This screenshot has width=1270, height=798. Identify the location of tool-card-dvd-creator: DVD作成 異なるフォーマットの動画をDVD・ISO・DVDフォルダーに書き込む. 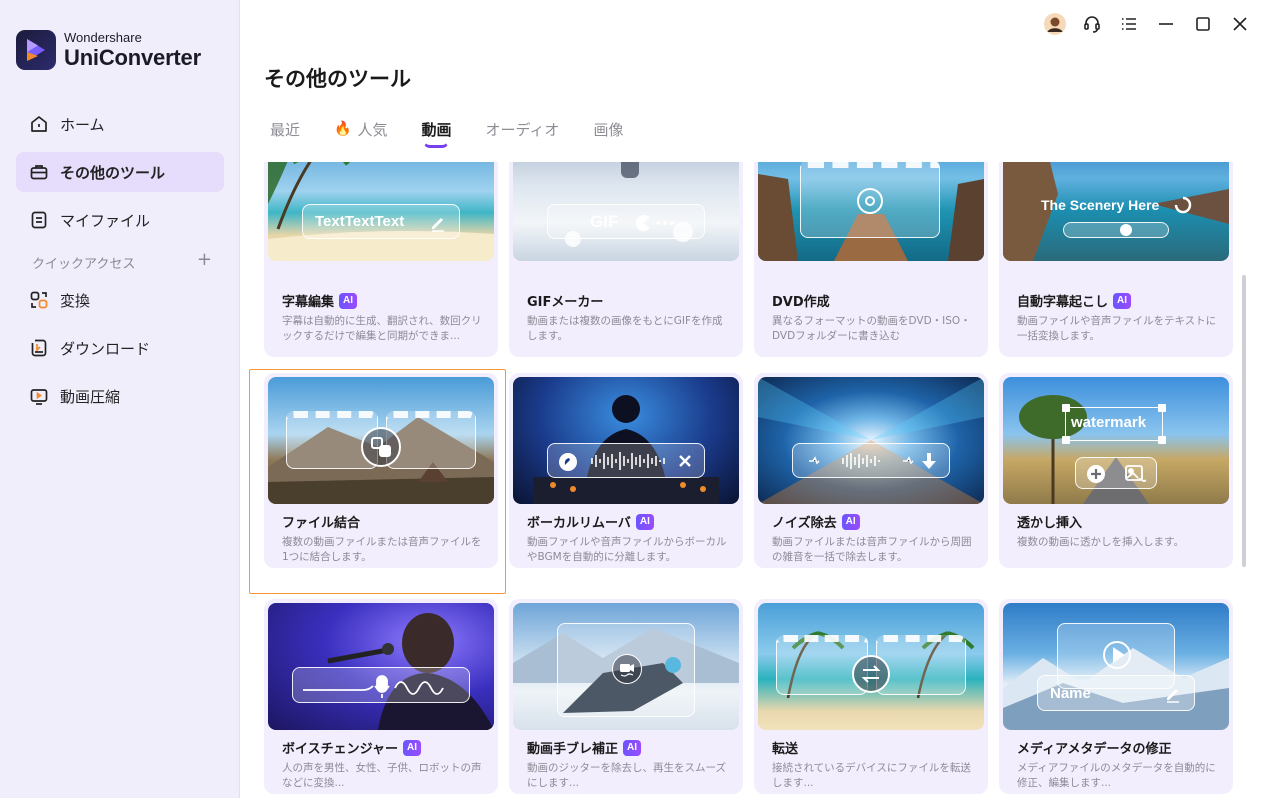
(871, 259).